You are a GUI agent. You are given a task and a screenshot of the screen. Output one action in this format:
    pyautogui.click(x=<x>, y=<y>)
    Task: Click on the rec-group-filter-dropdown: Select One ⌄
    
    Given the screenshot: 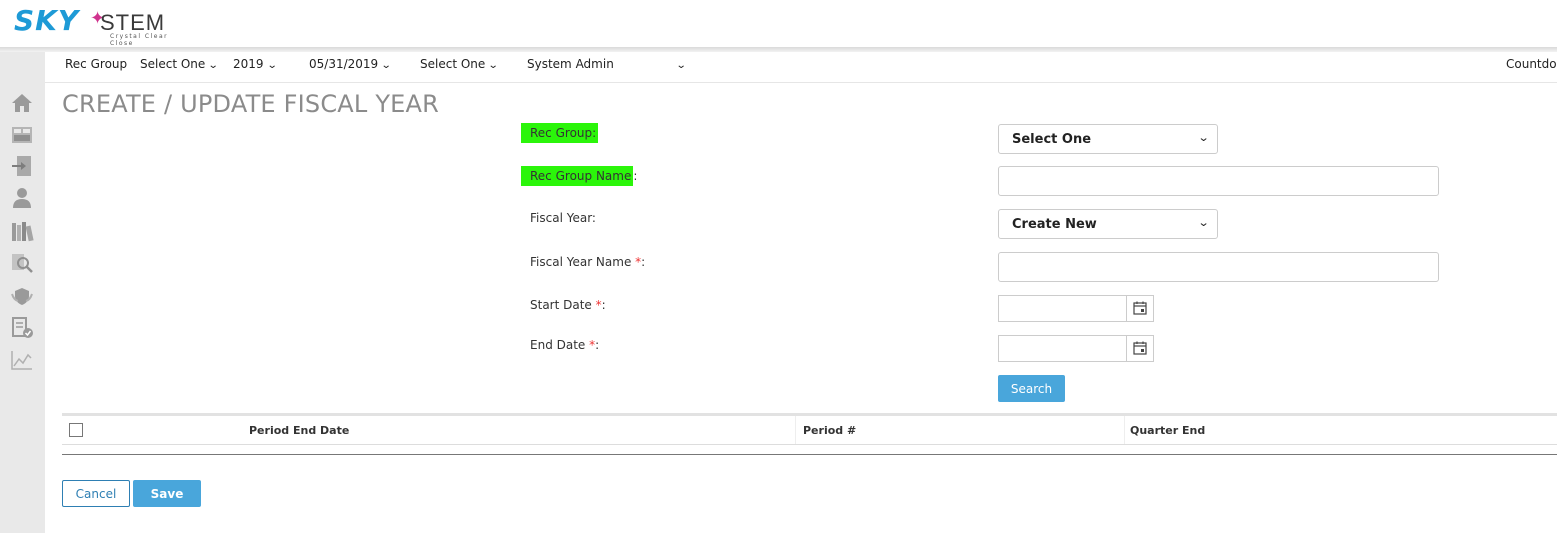 What is the action you would take?
    pyautogui.click(x=179, y=64)
    